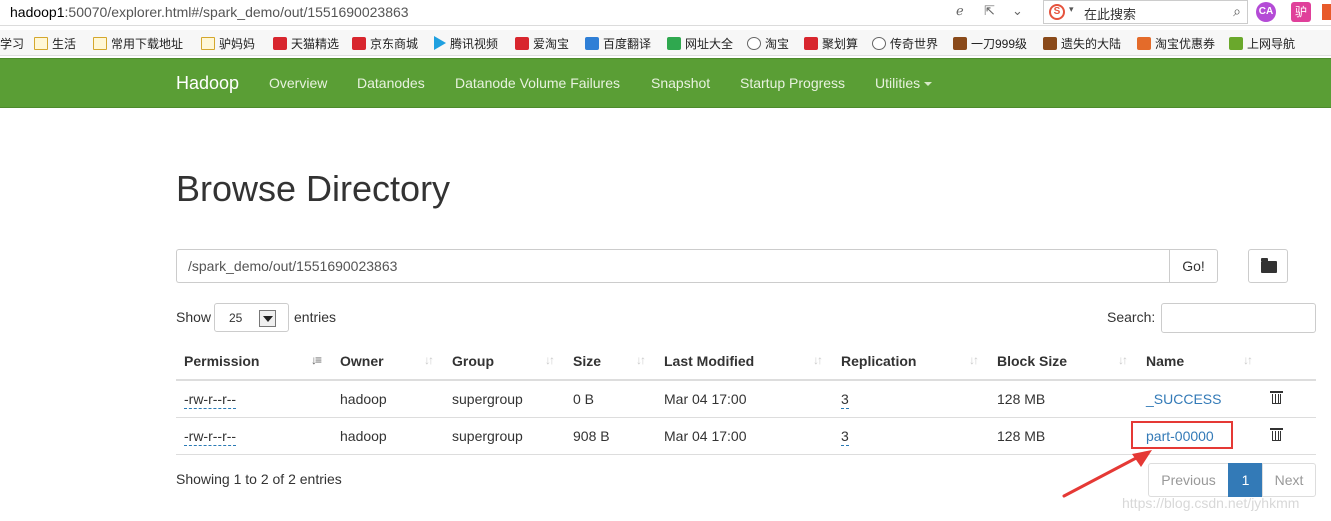  I want to click on bookmark-item: 网址大全, so click(700, 43).